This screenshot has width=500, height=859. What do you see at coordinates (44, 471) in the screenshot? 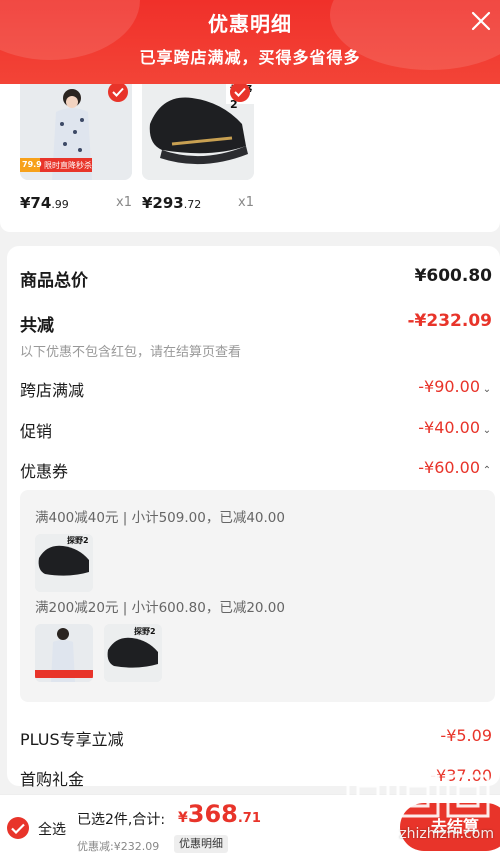
I see `discount-label: 优惠券` at bounding box center [44, 471].